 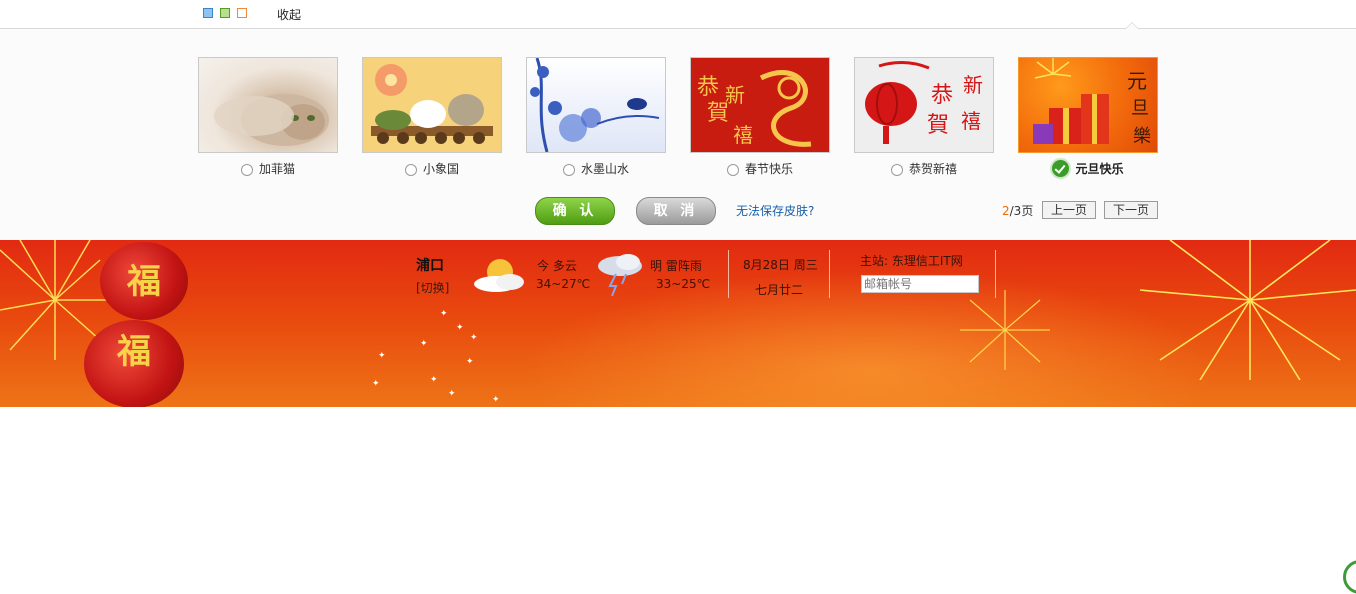 What do you see at coordinates (911, 260) in the screenshot?
I see `main-site-label: 主站: 东理信工IT网` at bounding box center [911, 260].